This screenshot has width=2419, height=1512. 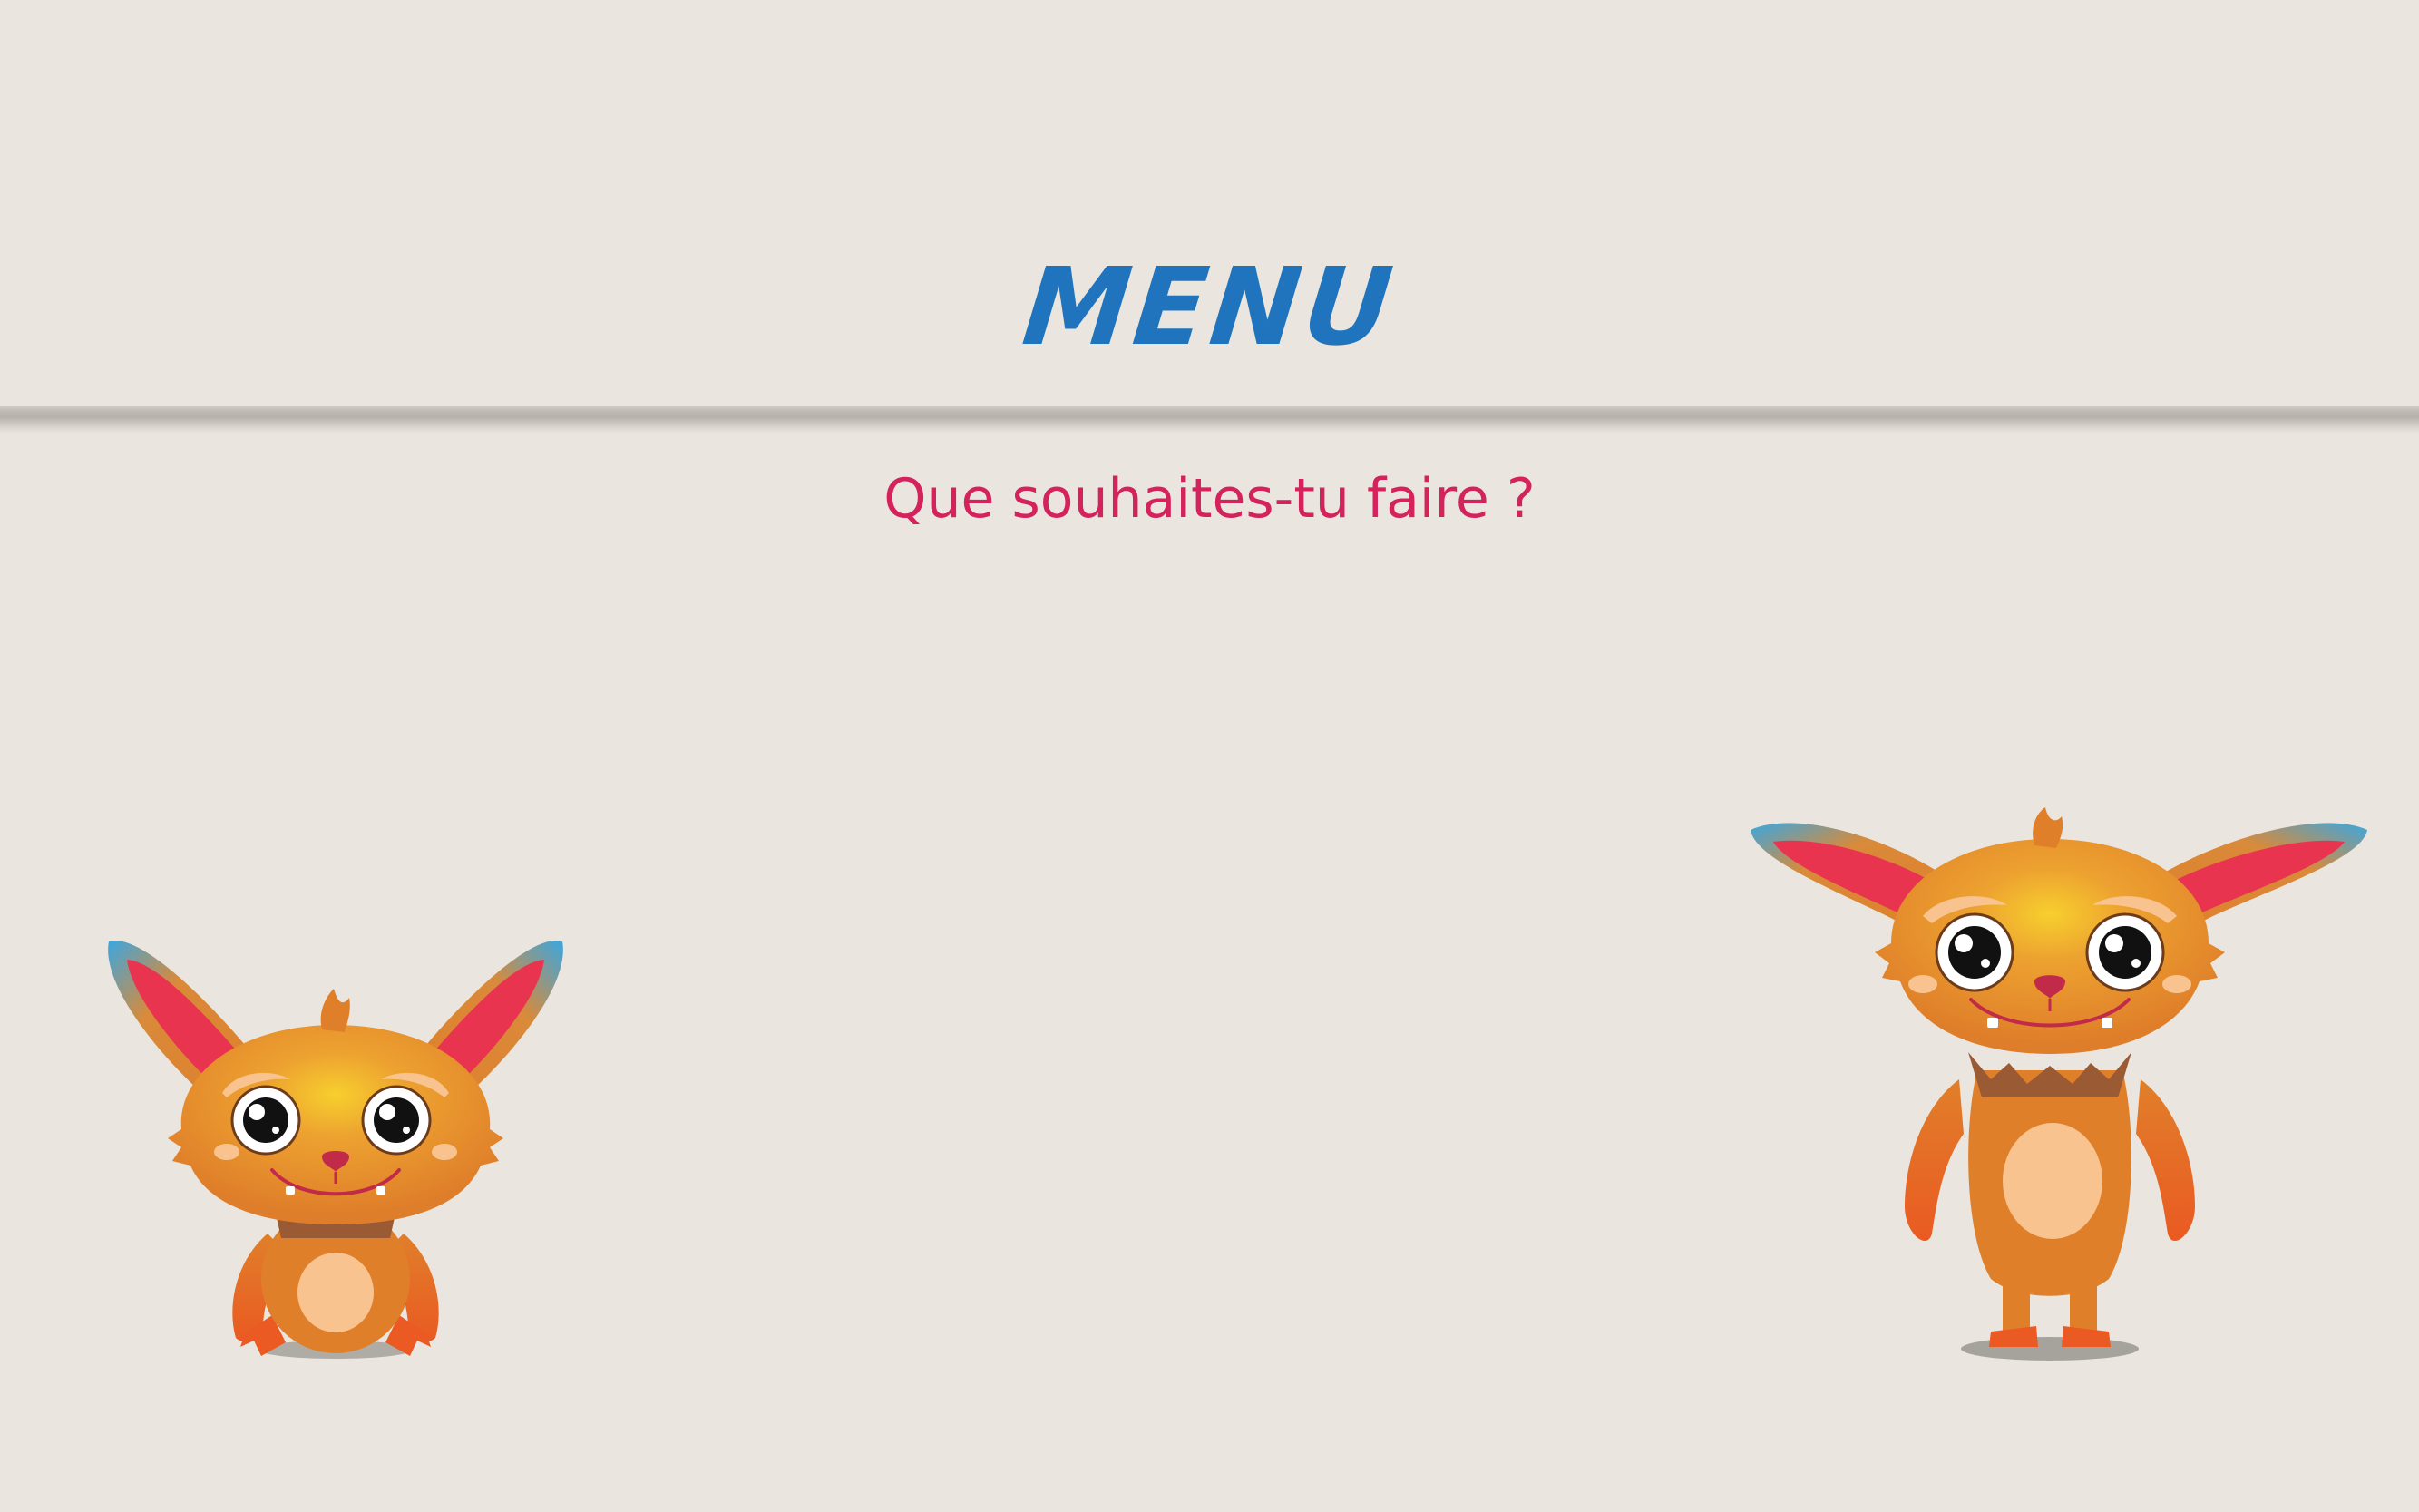 What do you see at coordinates (1209, 420) in the screenshot?
I see `header-divider` at bounding box center [1209, 420].